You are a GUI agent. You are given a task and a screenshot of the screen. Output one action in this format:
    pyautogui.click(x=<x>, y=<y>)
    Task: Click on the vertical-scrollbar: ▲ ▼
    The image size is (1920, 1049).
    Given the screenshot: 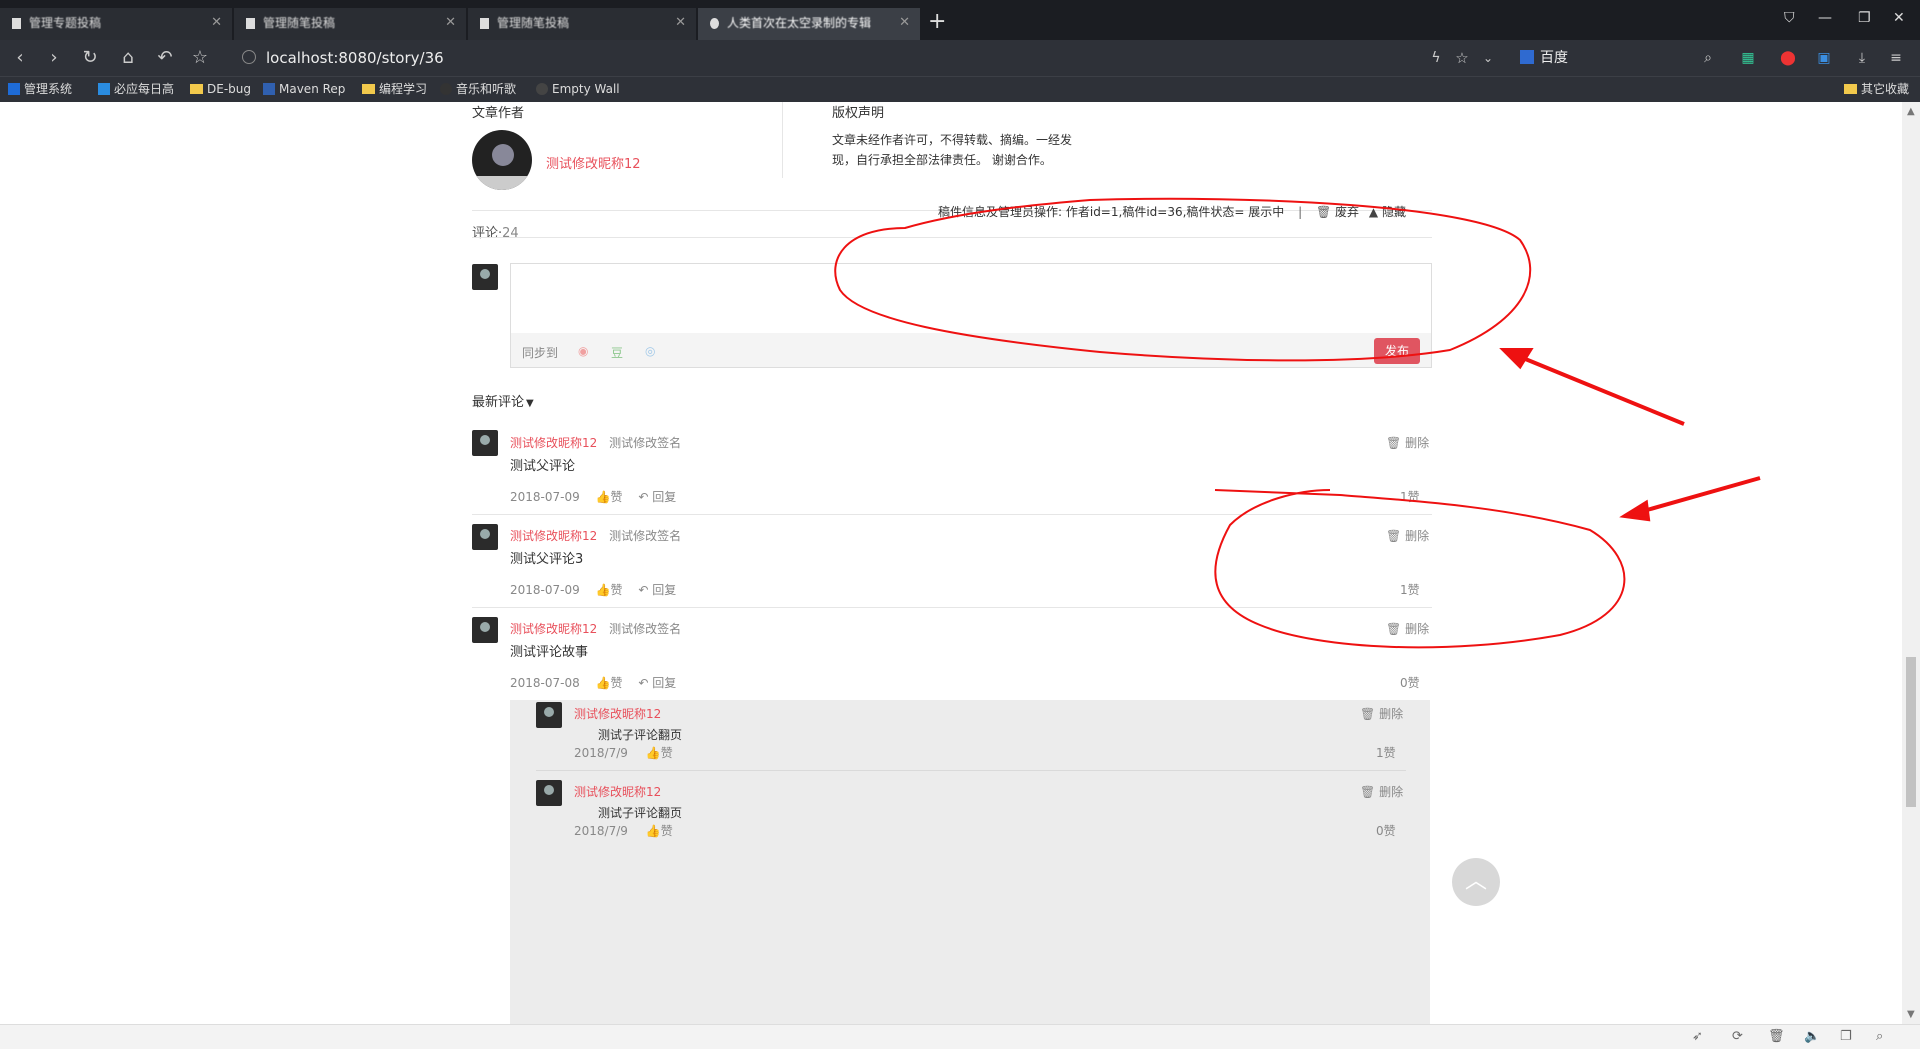 What is the action you would take?
    pyautogui.click(x=1911, y=563)
    